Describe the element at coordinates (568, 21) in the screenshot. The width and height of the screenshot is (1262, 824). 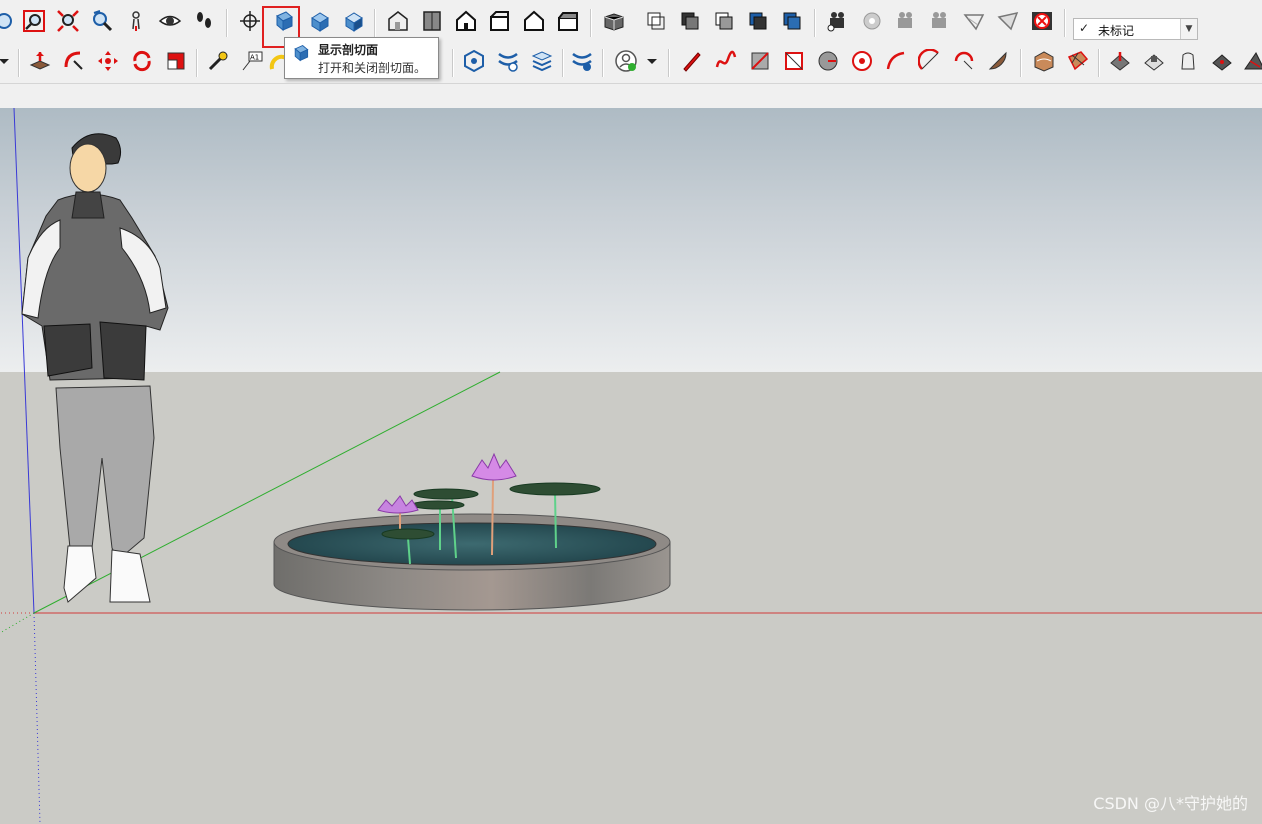
I see `left-view-icon` at that location.